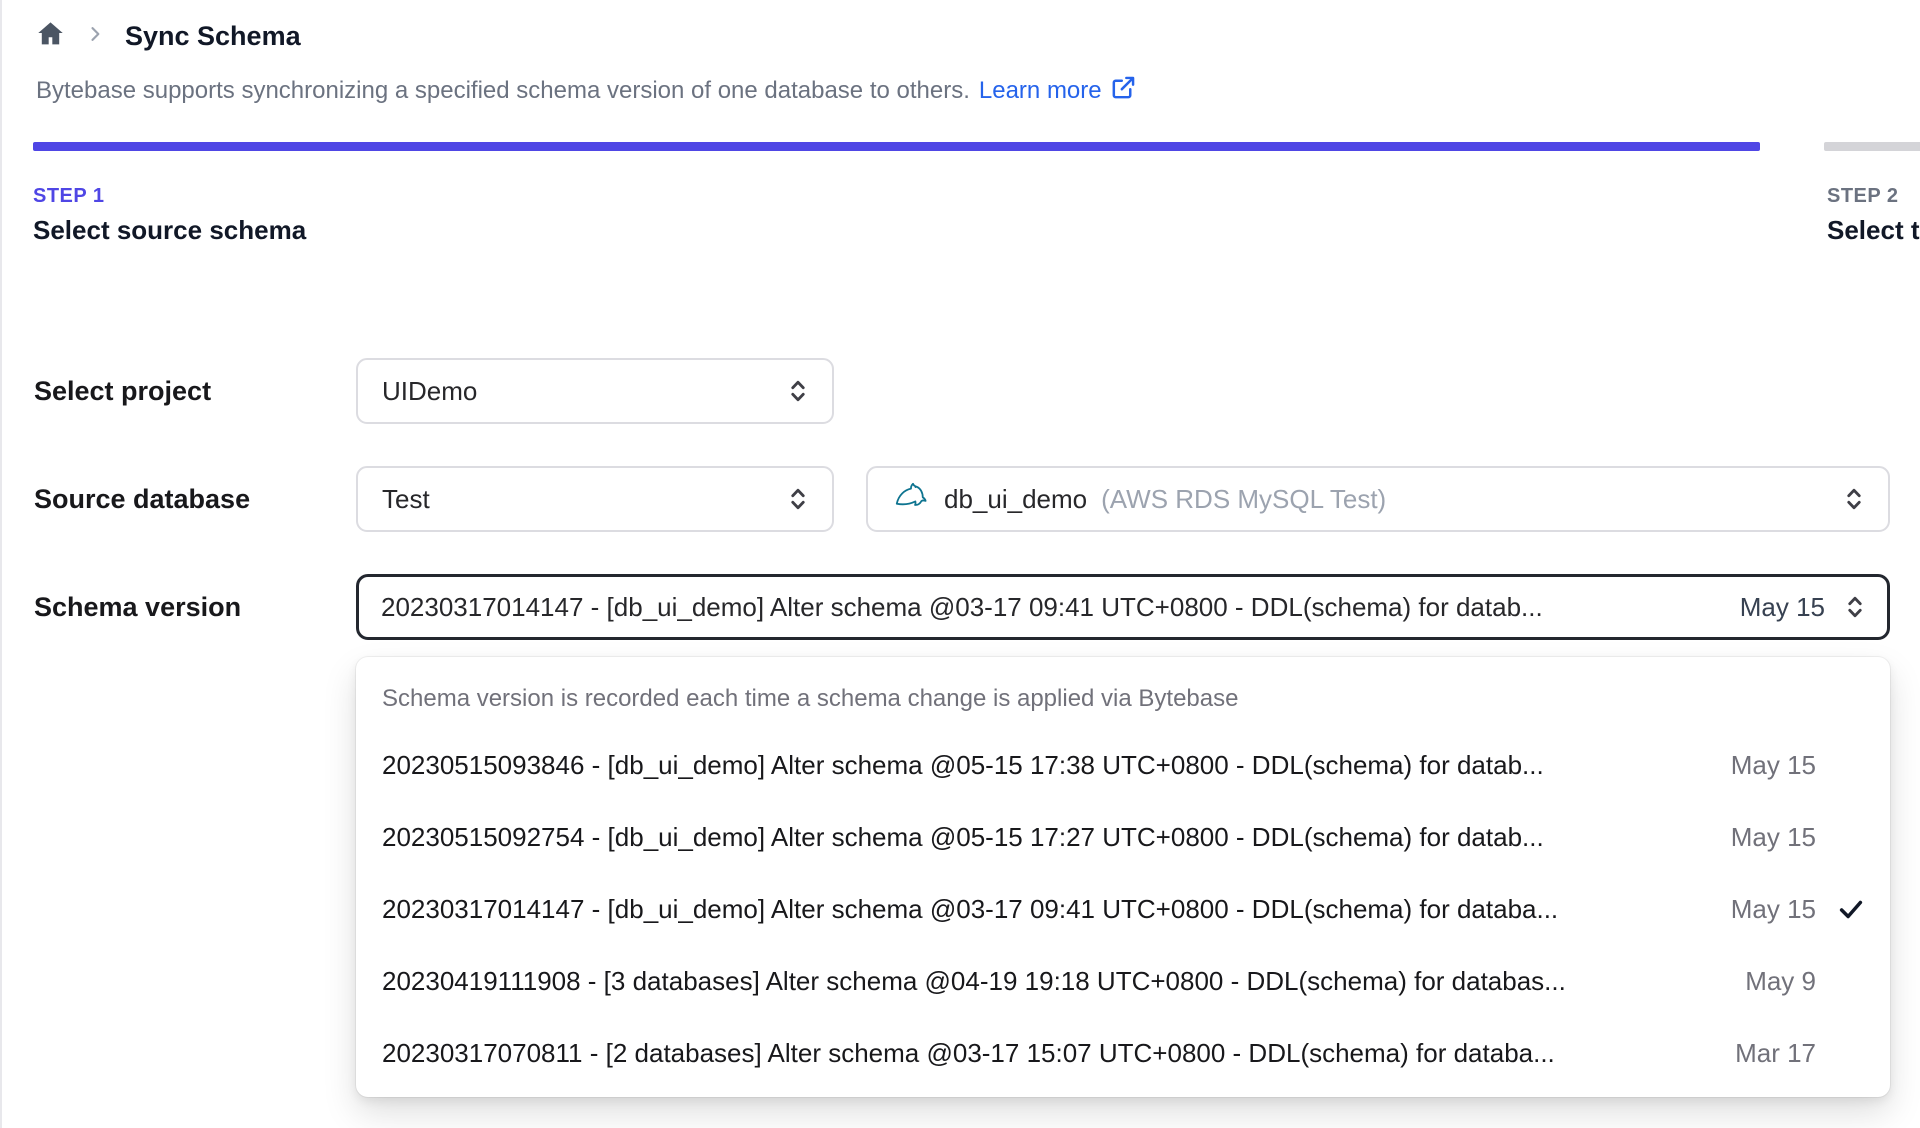 This screenshot has width=1920, height=1128. I want to click on database-select: db_ui_demo (AWS RDS MySQL Test), so click(1378, 499).